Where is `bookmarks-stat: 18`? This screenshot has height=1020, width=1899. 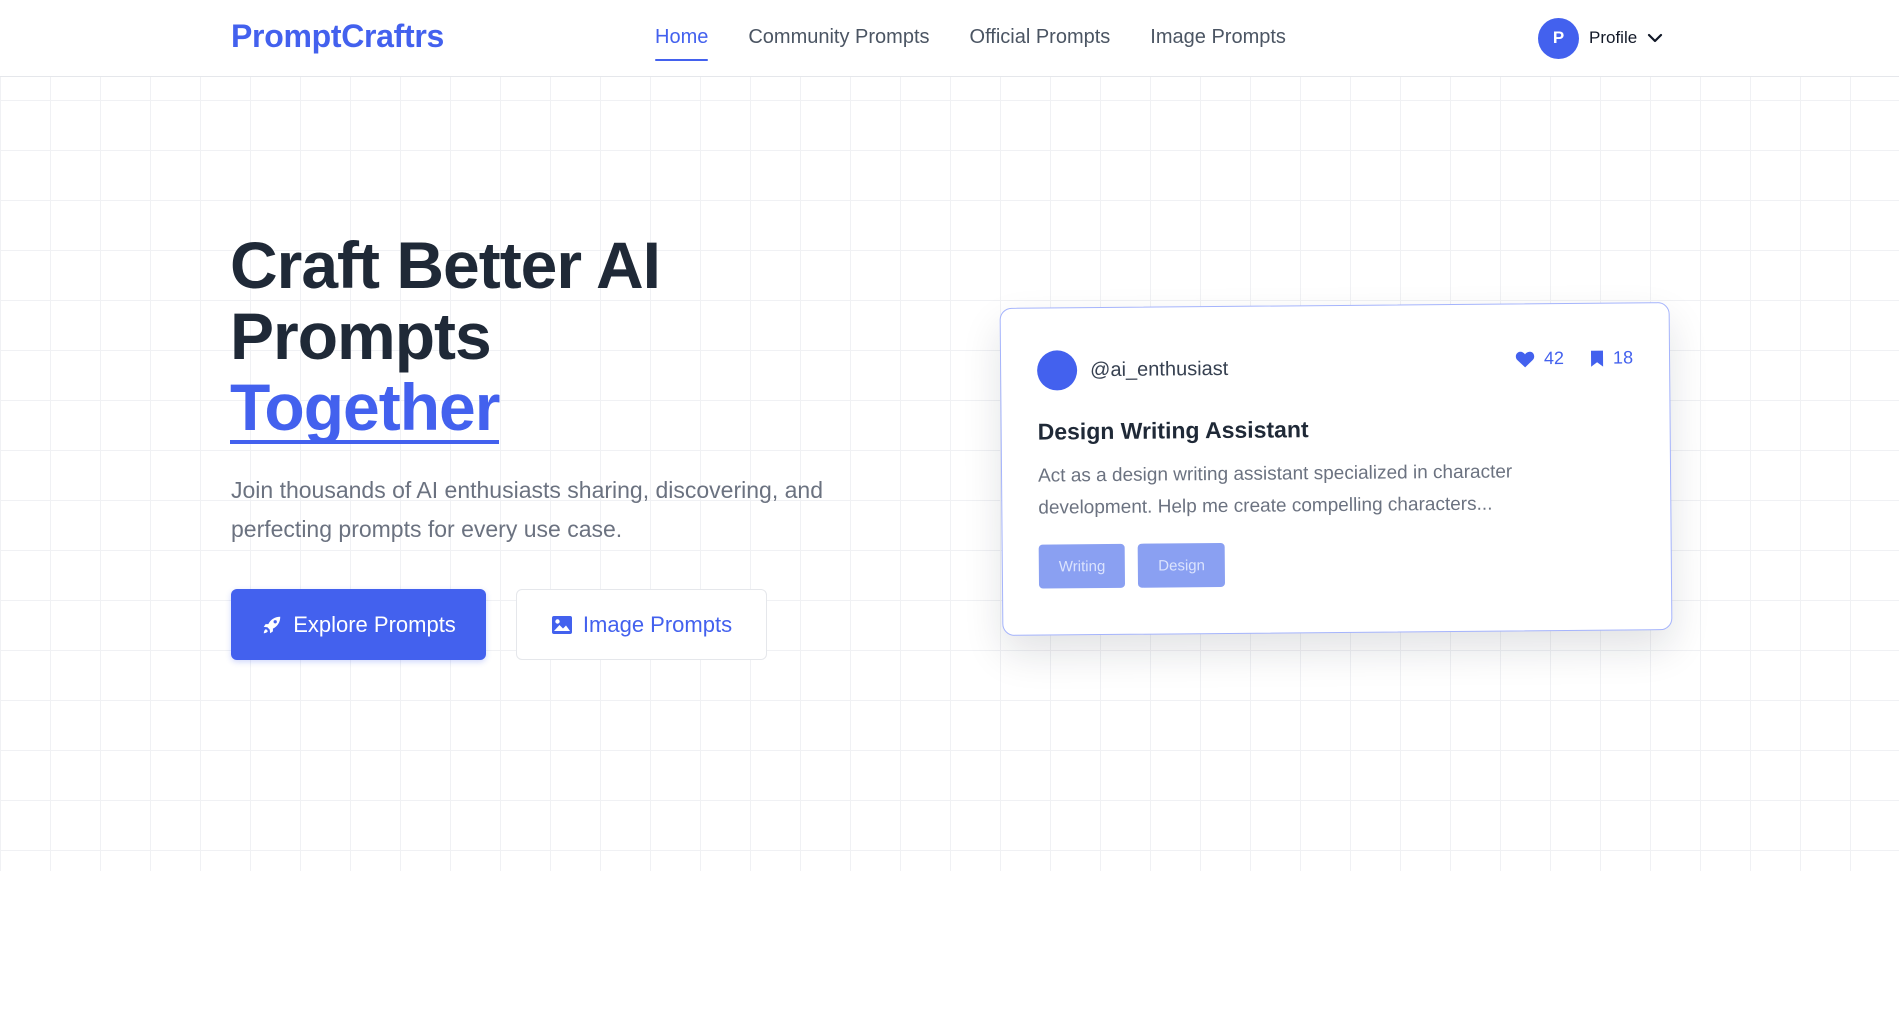
bookmarks-stat: 18 is located at coordinates (1611, 357).